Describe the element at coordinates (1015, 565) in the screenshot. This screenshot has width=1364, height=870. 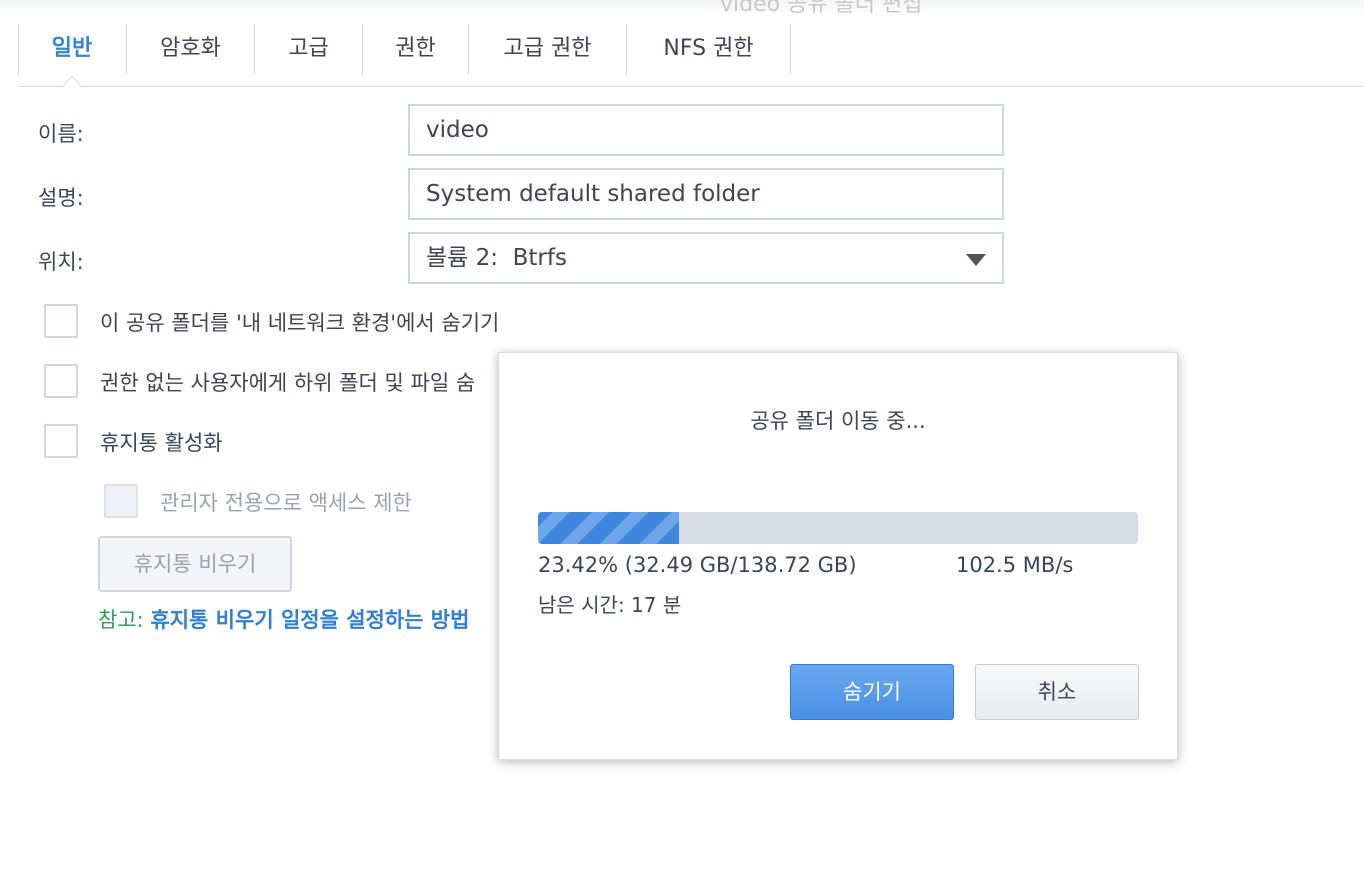
I see `transfer-speed: 102.5 MB/s` at that location.